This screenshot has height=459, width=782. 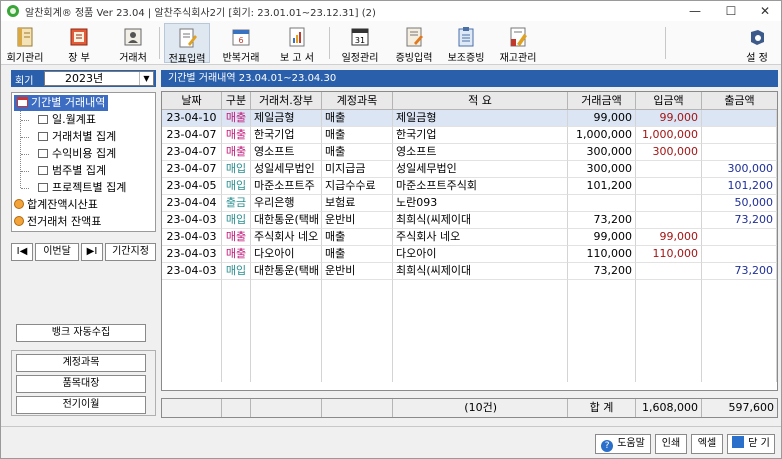 What do you see at coordinates (671, 444) in the screenshot?
I see `print-button: 인쇄` at bounding box center [671, 444].